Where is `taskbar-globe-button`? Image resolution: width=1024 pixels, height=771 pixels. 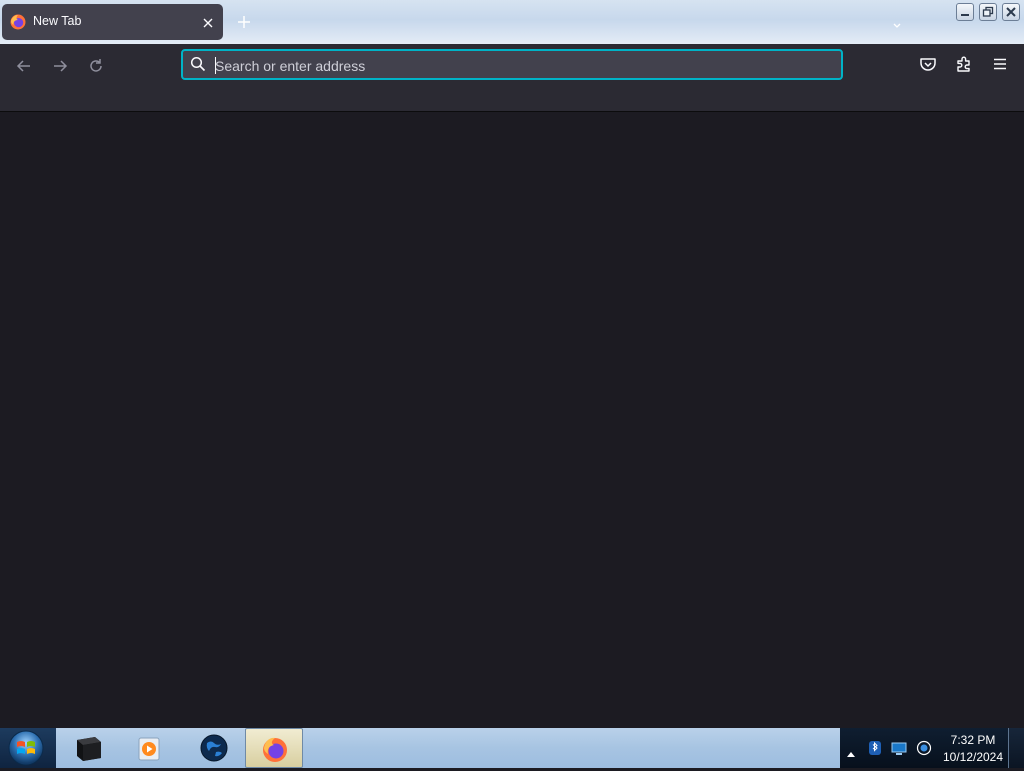
taskbar-globe-button is located at coordinates (214, 748).